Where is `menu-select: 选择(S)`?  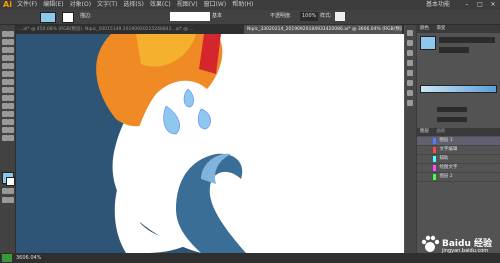 menu-select: 选择(S) is located at coordinates (133, 5).